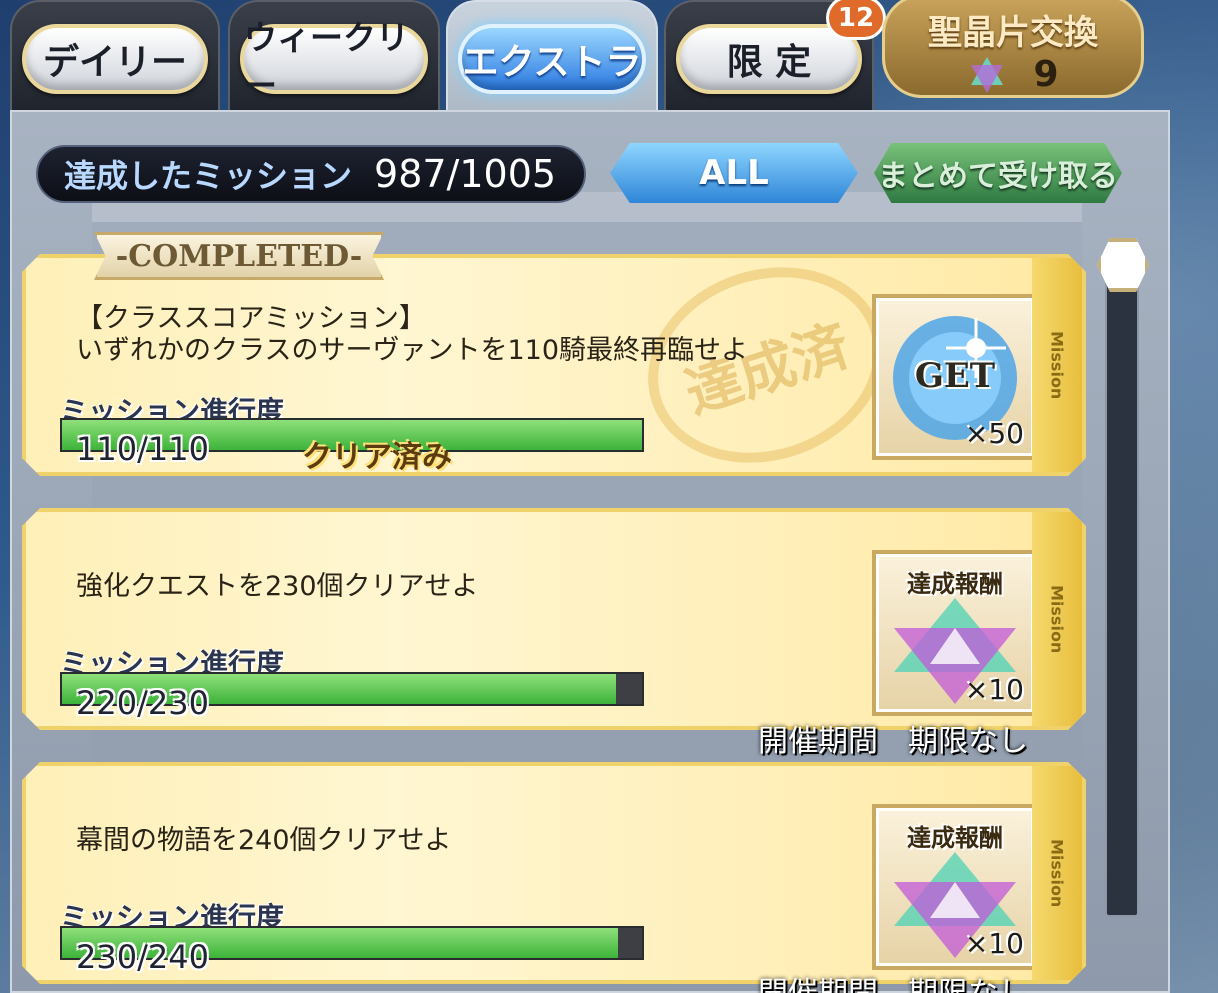 This screenshot has height=993, width=1218. What do you see at coordinates (955, 584) in the screenshot?
I see `reward-title-2: 達成報酬` at bounding box center [955, 584].